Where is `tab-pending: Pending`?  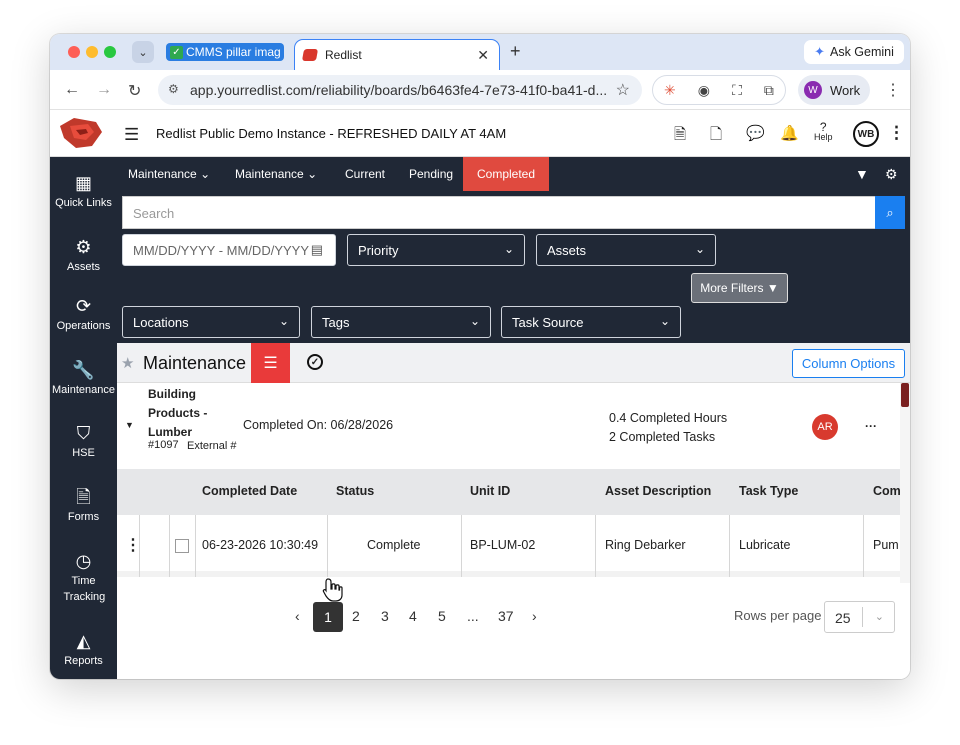
tab-pending: Pending is located at coordinates (431, 174).